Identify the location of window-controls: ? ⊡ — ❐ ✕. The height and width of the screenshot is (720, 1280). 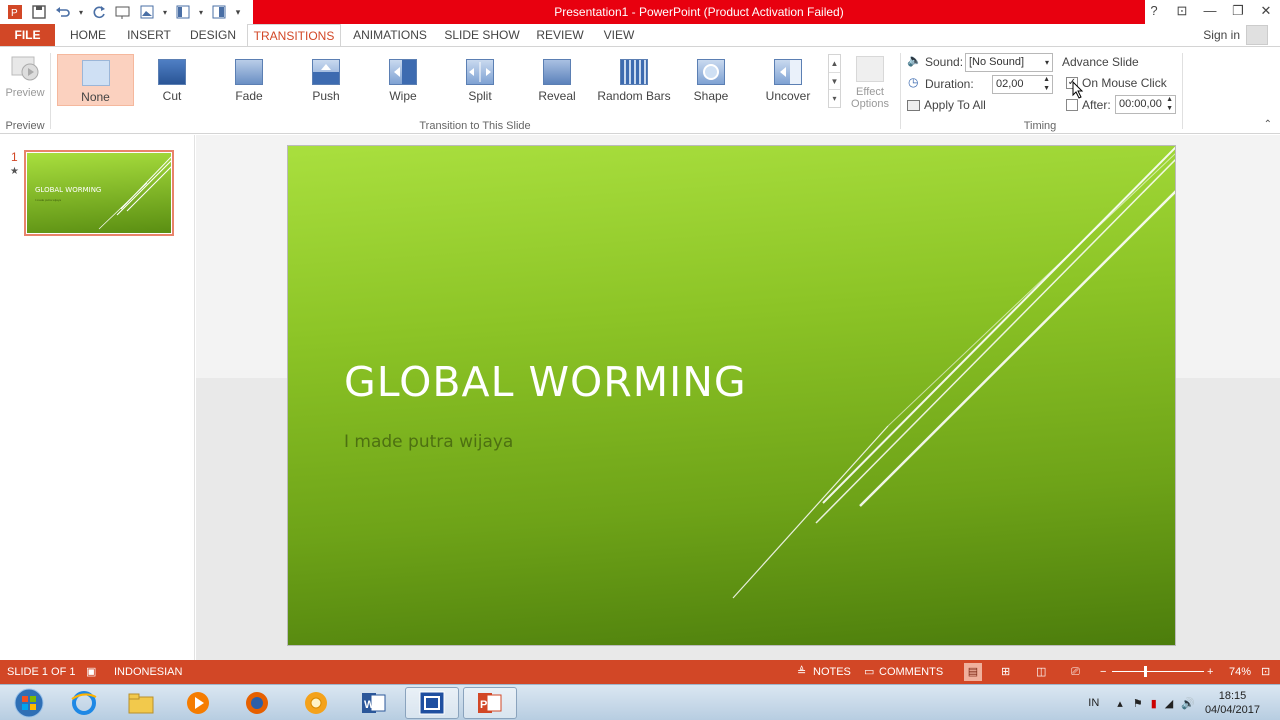
(1210, 12).